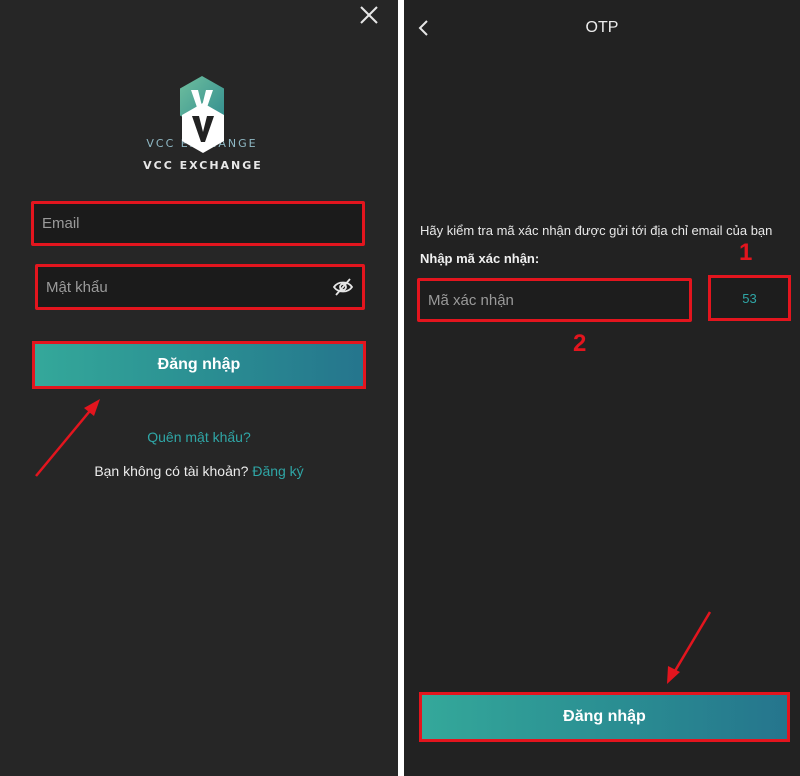 The width and height of the screenshot is (800, 776). Describe the element at coordinates (171, 471) in the screenshot. I see `no-account-text: Bạn không có tài khoản?` at that location.